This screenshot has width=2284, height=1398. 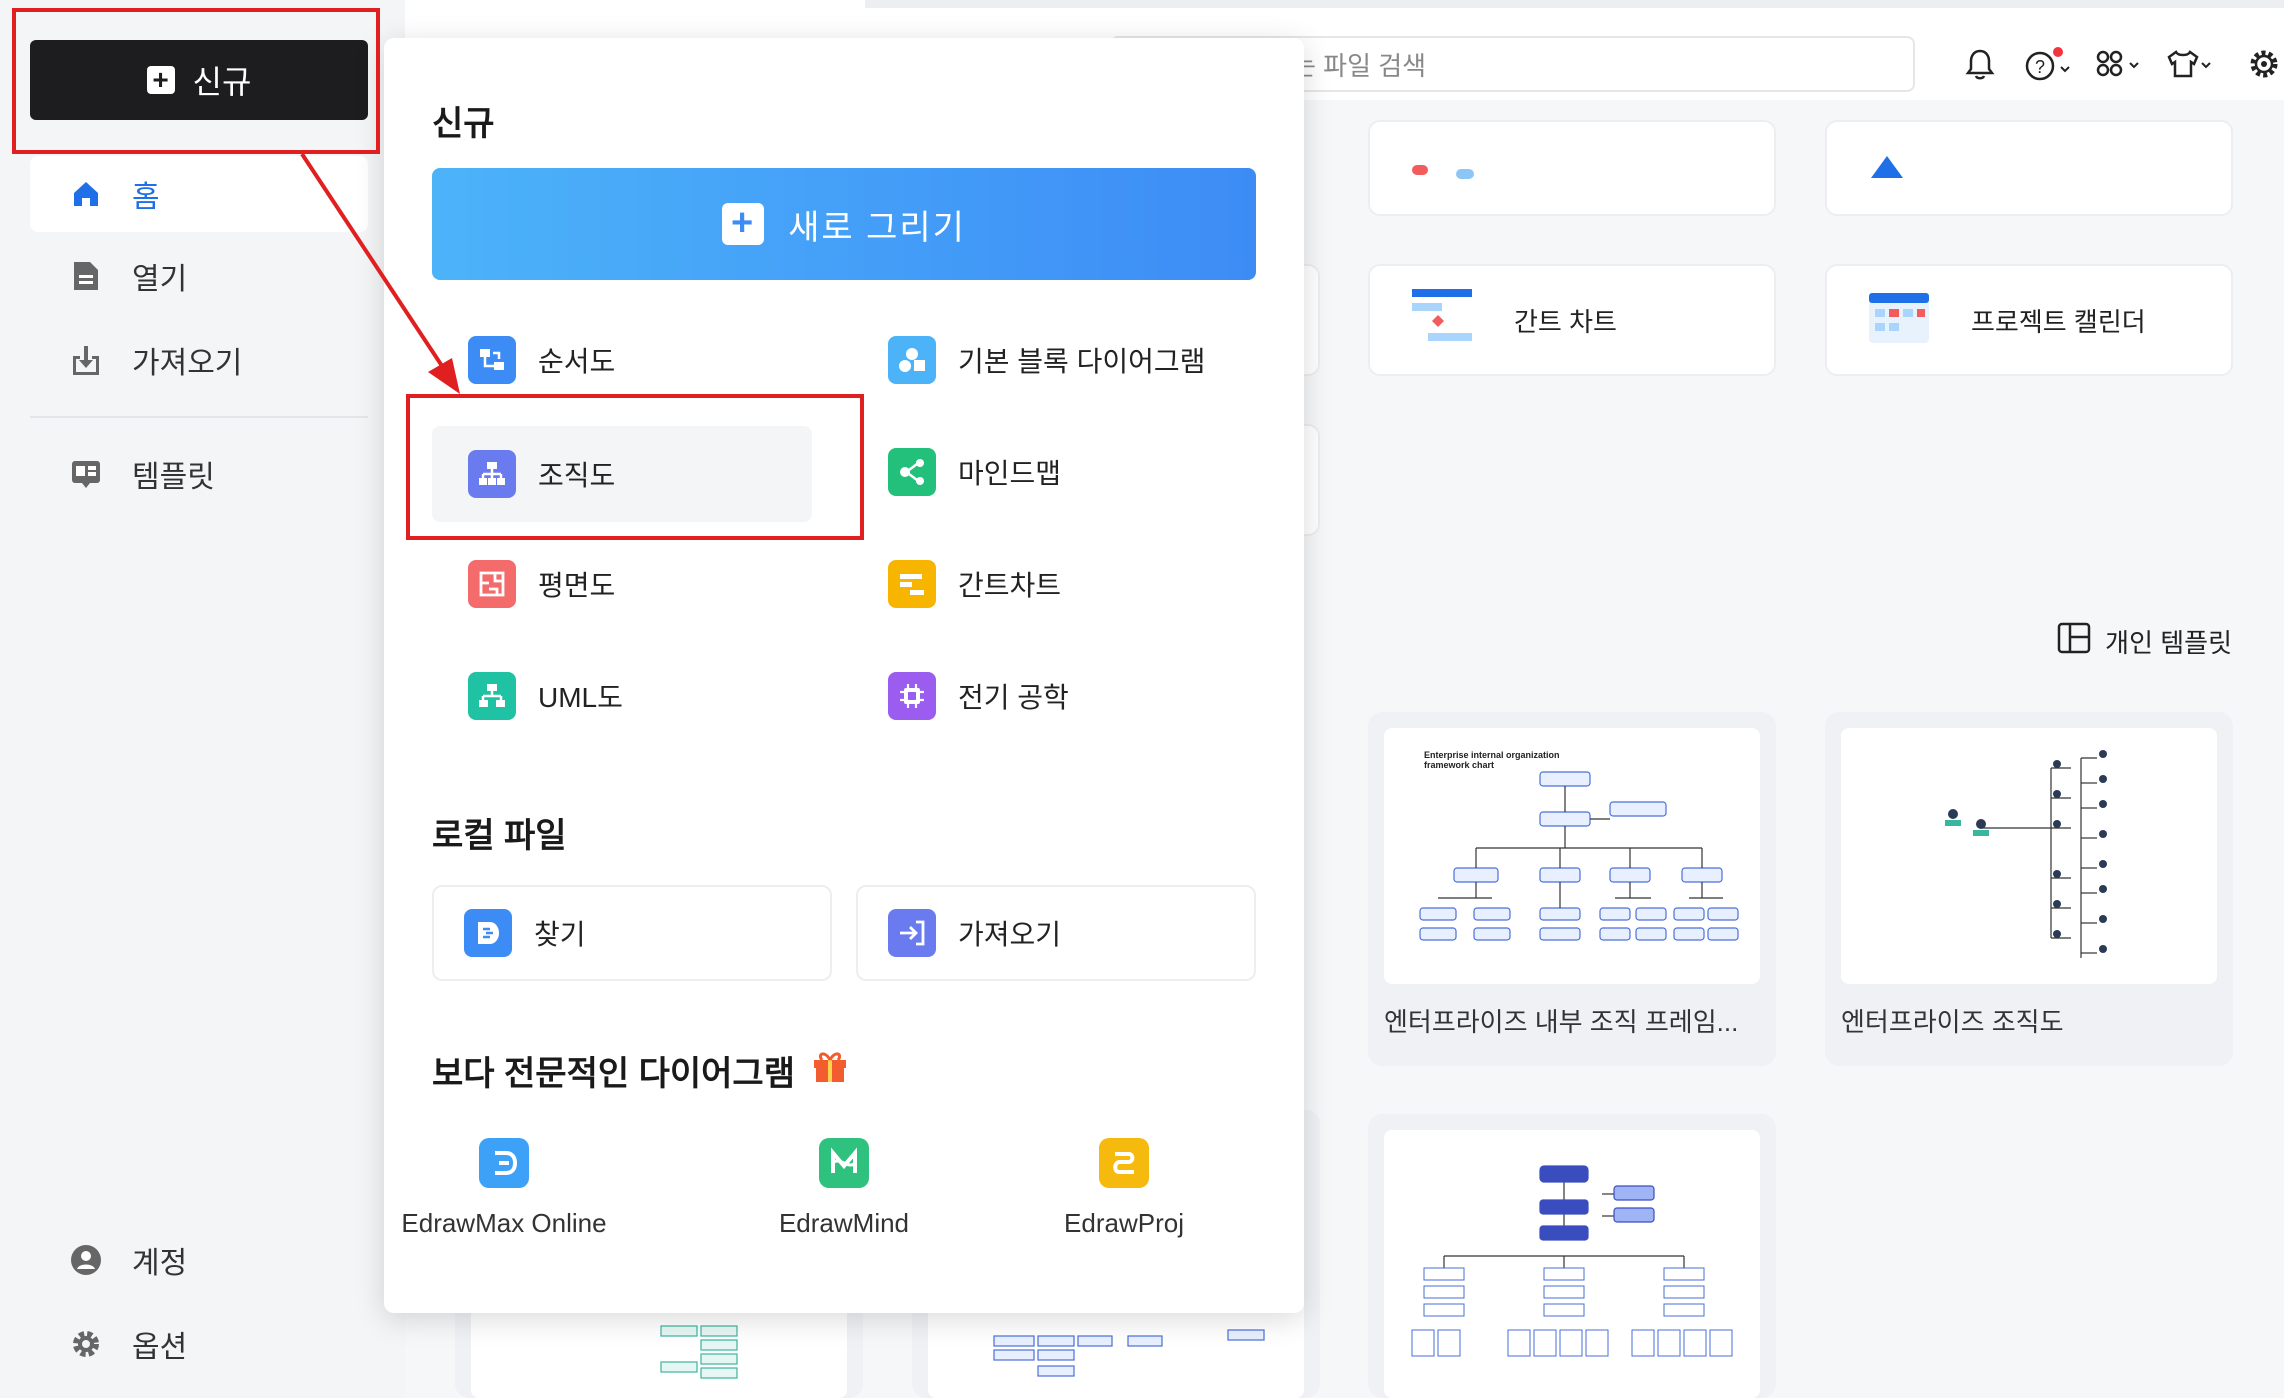 What do you see at coordinates (86, 1344) in the screenshot?
I see `gear-icon` at bounding box center [86, 1344].